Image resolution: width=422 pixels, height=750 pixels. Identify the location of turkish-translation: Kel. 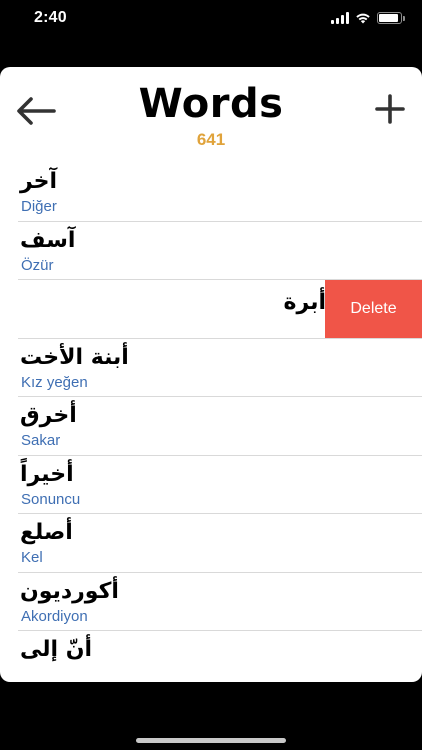
(32, 557).